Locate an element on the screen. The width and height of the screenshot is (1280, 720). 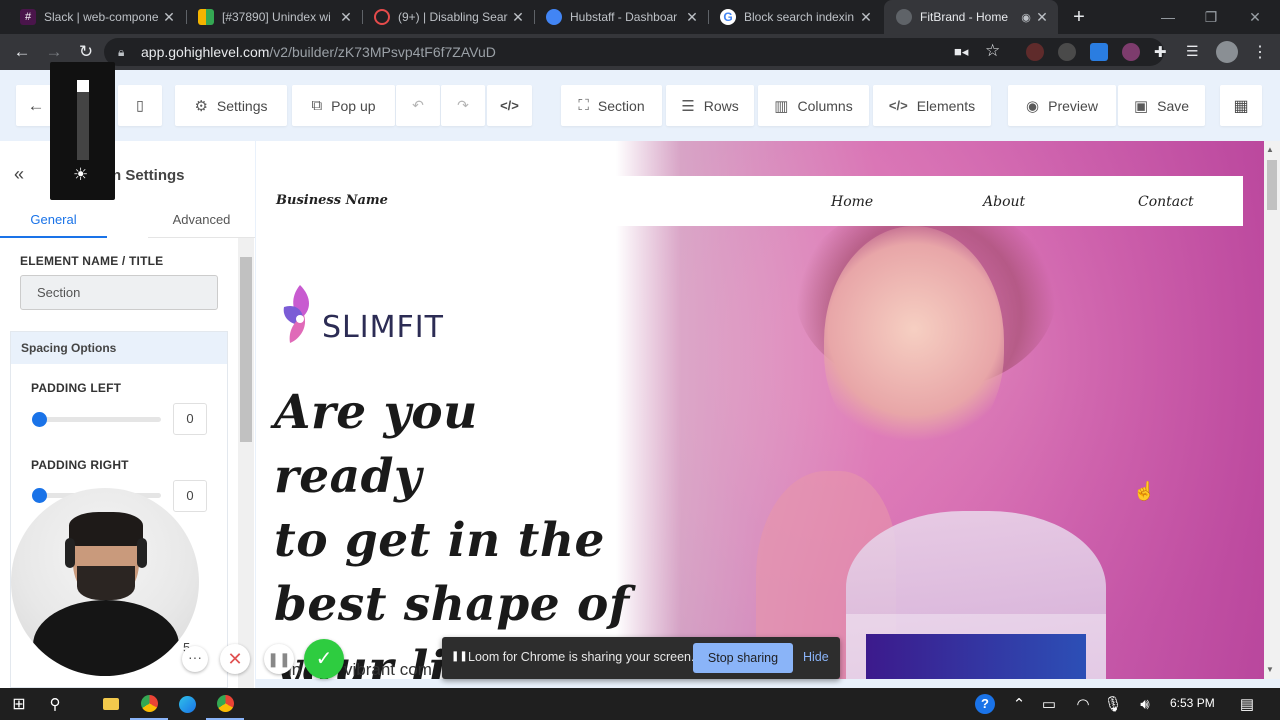
clock: 6:53 PM is located at coordinates (1192, 703).